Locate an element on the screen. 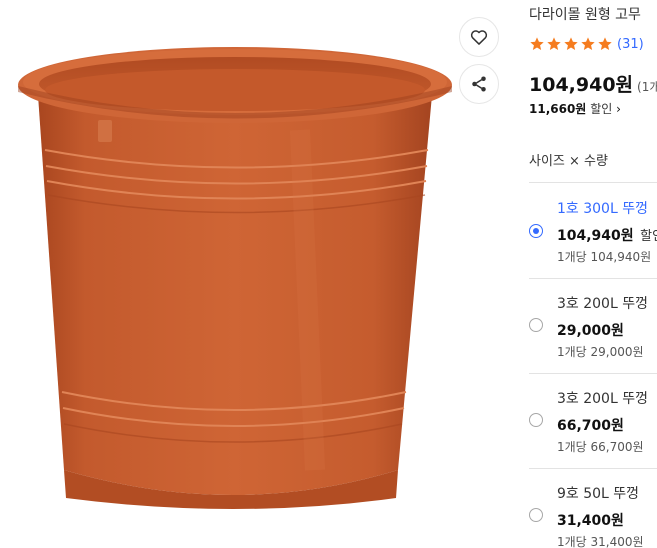  discount-label: 할인 is located at coordinates (601, 109).